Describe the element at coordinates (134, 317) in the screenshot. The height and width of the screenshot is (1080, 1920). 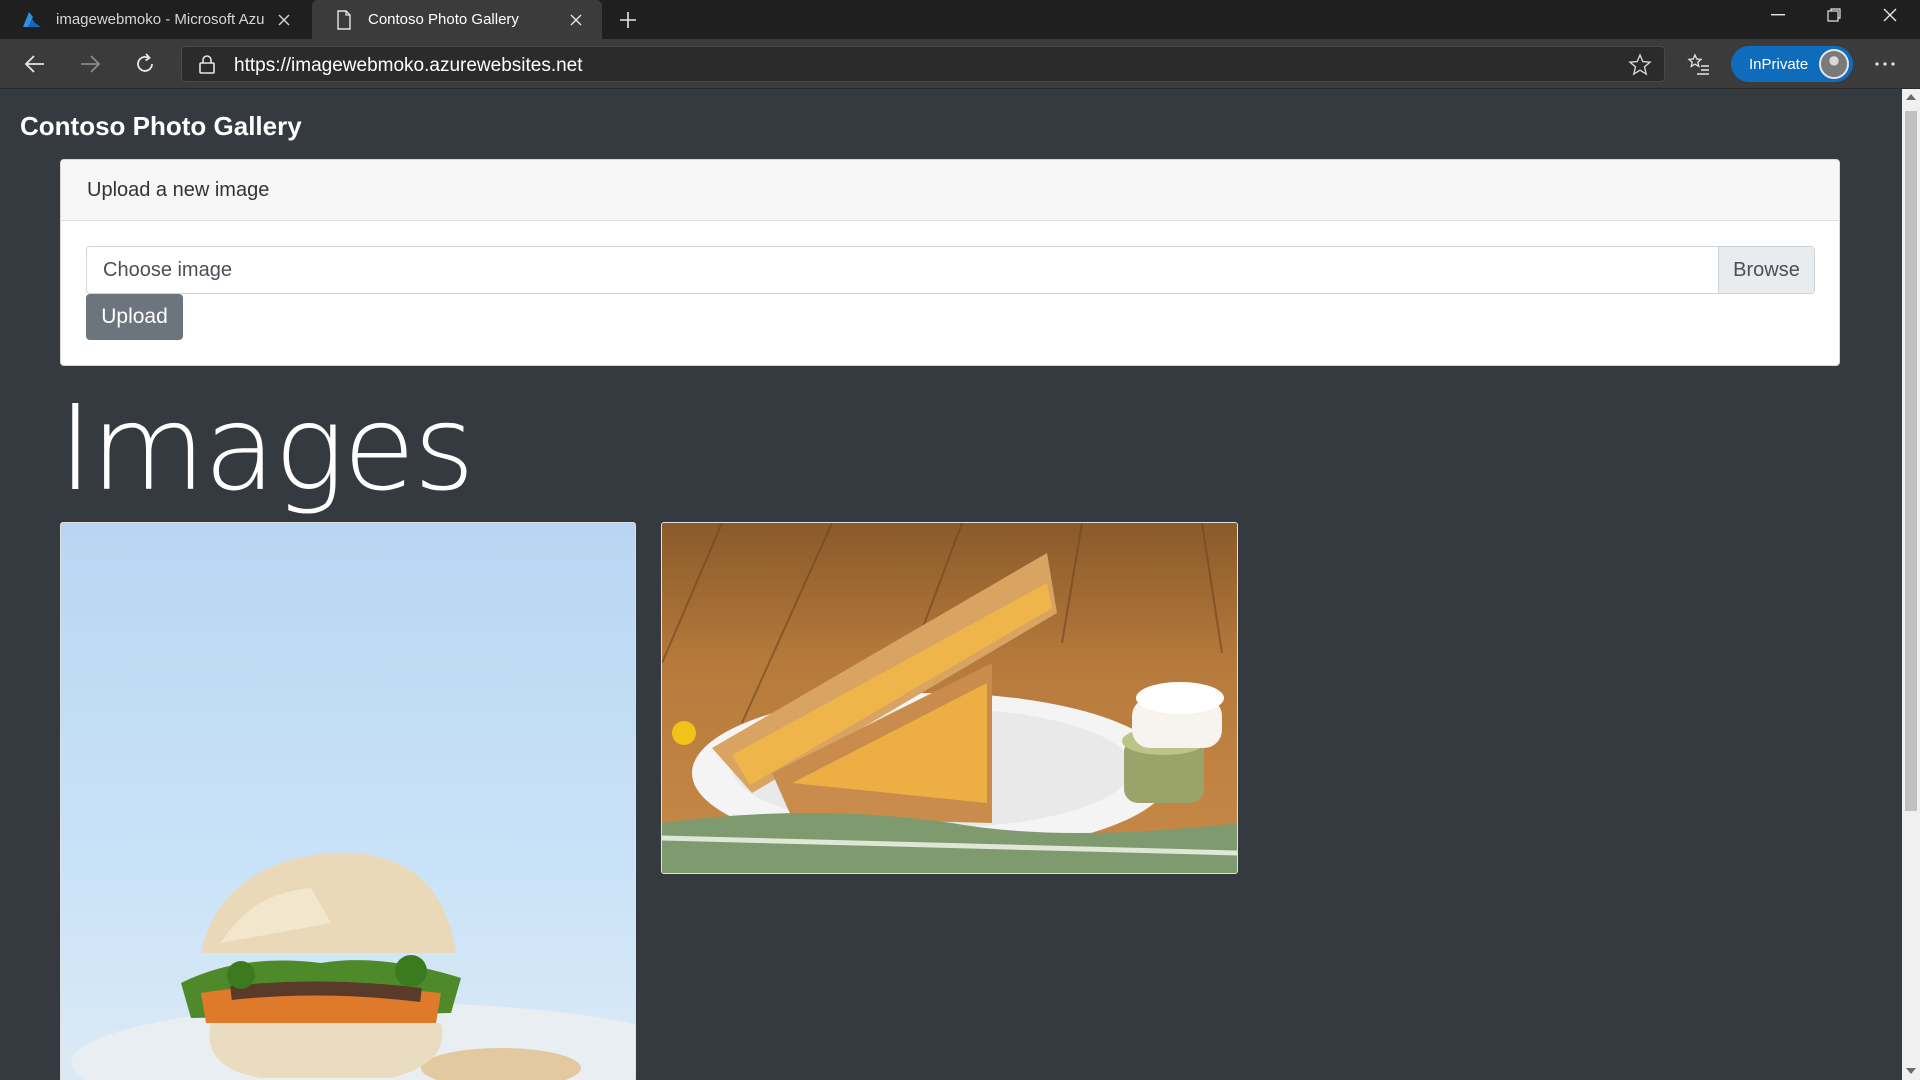
I see `upload-button: Upload` at that location.